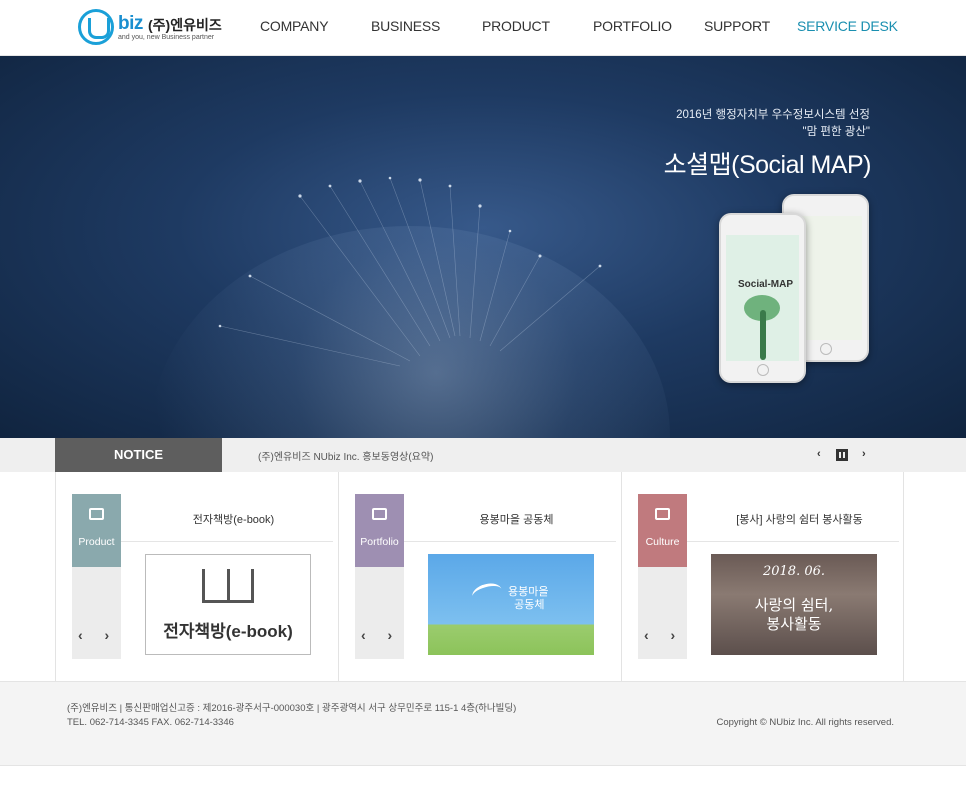 Image resolution: width=966 pixels, height=785 pixels. I want to click on notice-tab: NOTICE, so click(138, 455).